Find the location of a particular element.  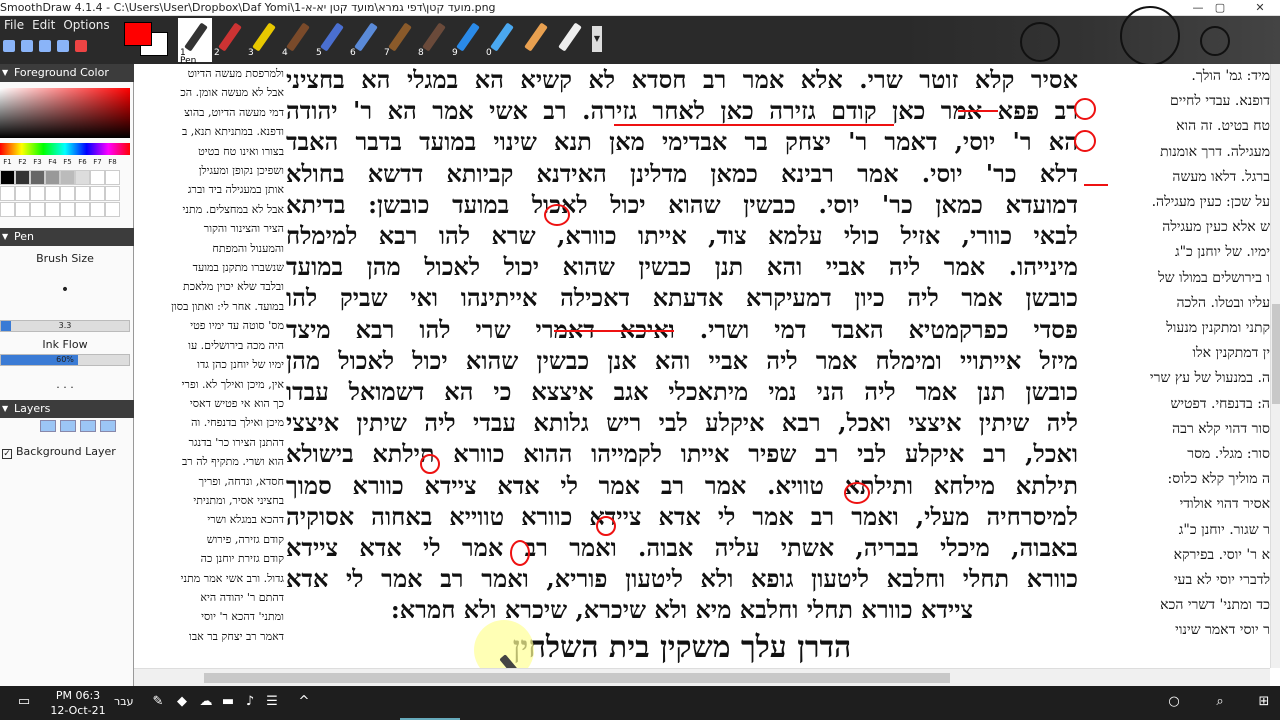

horizontal-scroll-thumb is located at coordinates (577, 678).